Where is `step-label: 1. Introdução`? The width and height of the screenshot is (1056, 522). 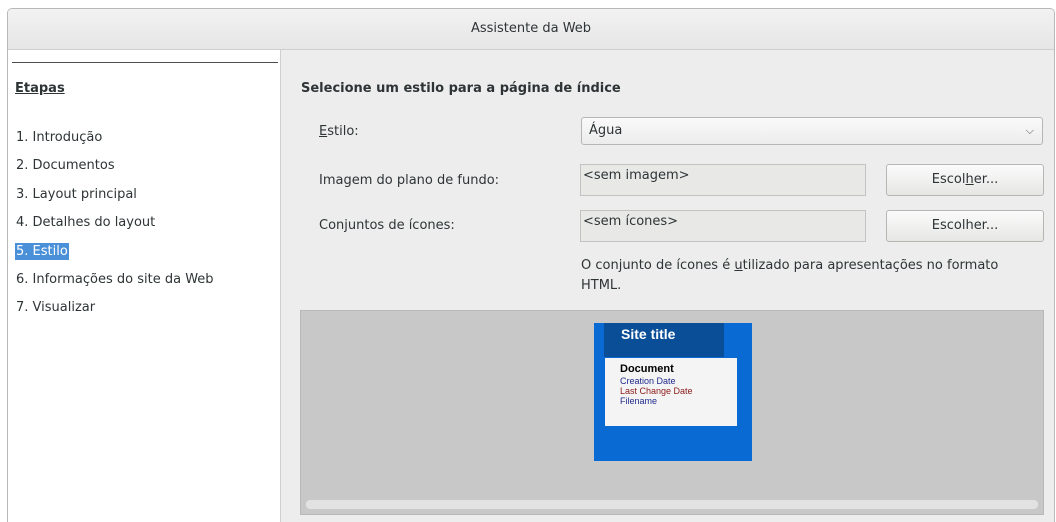
step-label: 1. Introdução is located at coordinates (59, 137).